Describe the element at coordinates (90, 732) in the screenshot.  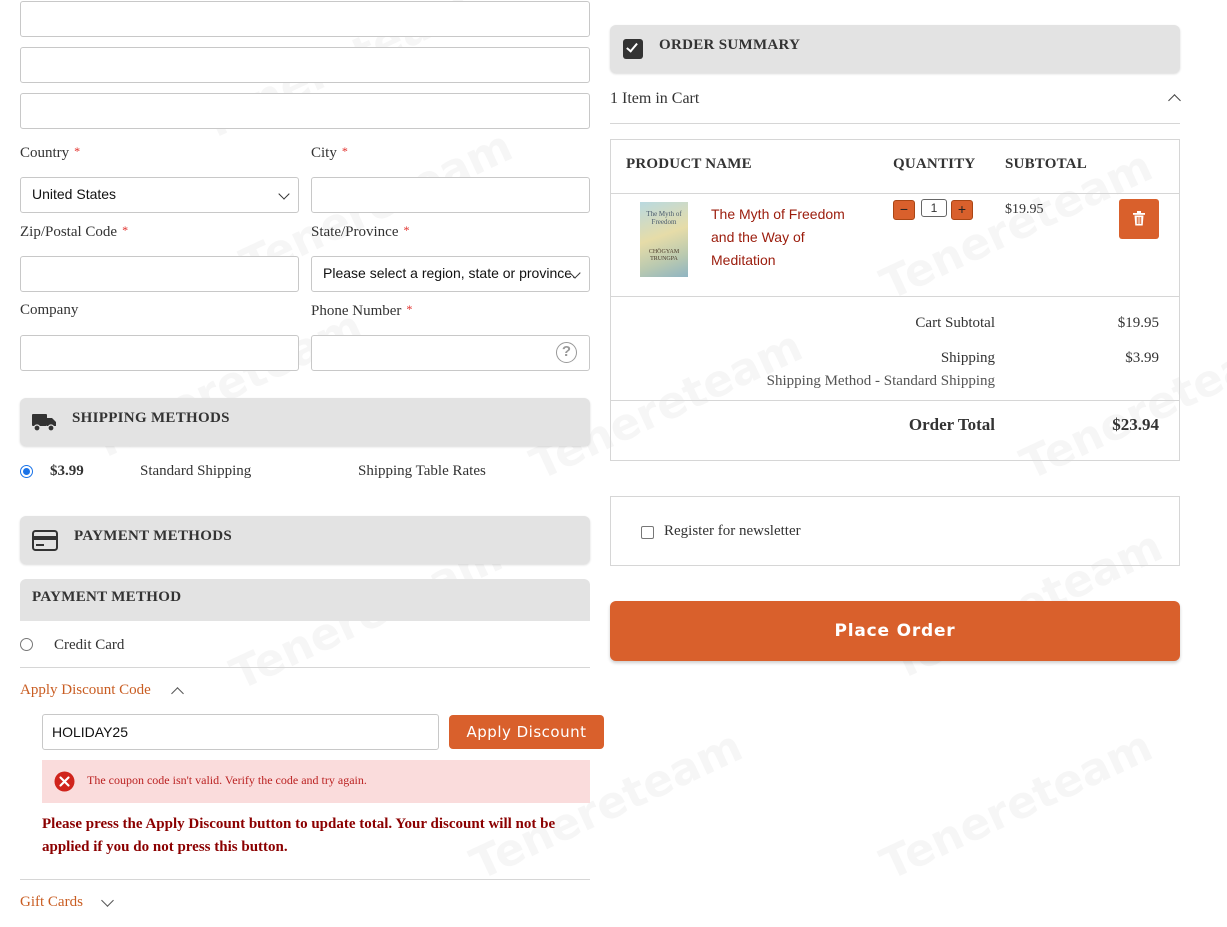
I see `discount-code-value: HOLIDAY25` at that location.